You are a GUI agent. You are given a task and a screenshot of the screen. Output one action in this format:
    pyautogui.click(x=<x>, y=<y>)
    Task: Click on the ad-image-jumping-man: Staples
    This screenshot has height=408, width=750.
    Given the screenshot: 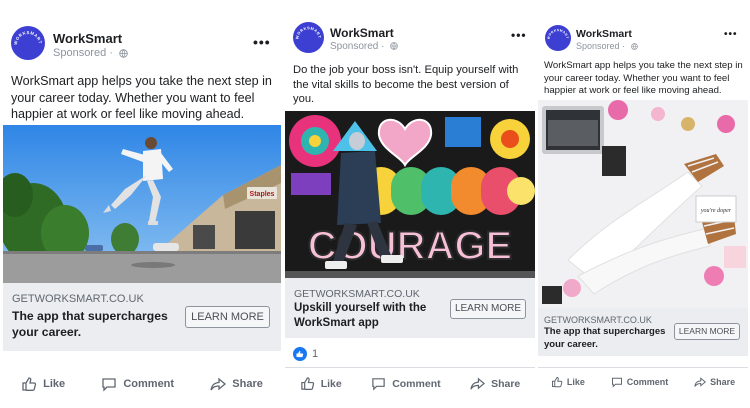 What is the action you would take?
    pyautogui.click(x=142, y=204)
    